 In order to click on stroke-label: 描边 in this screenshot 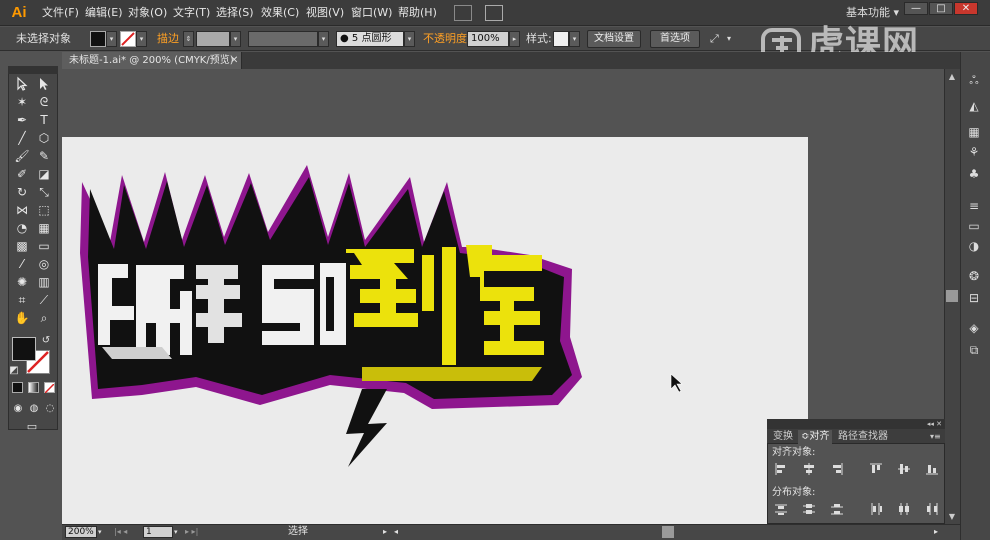, I will do `click(168, 39)`.